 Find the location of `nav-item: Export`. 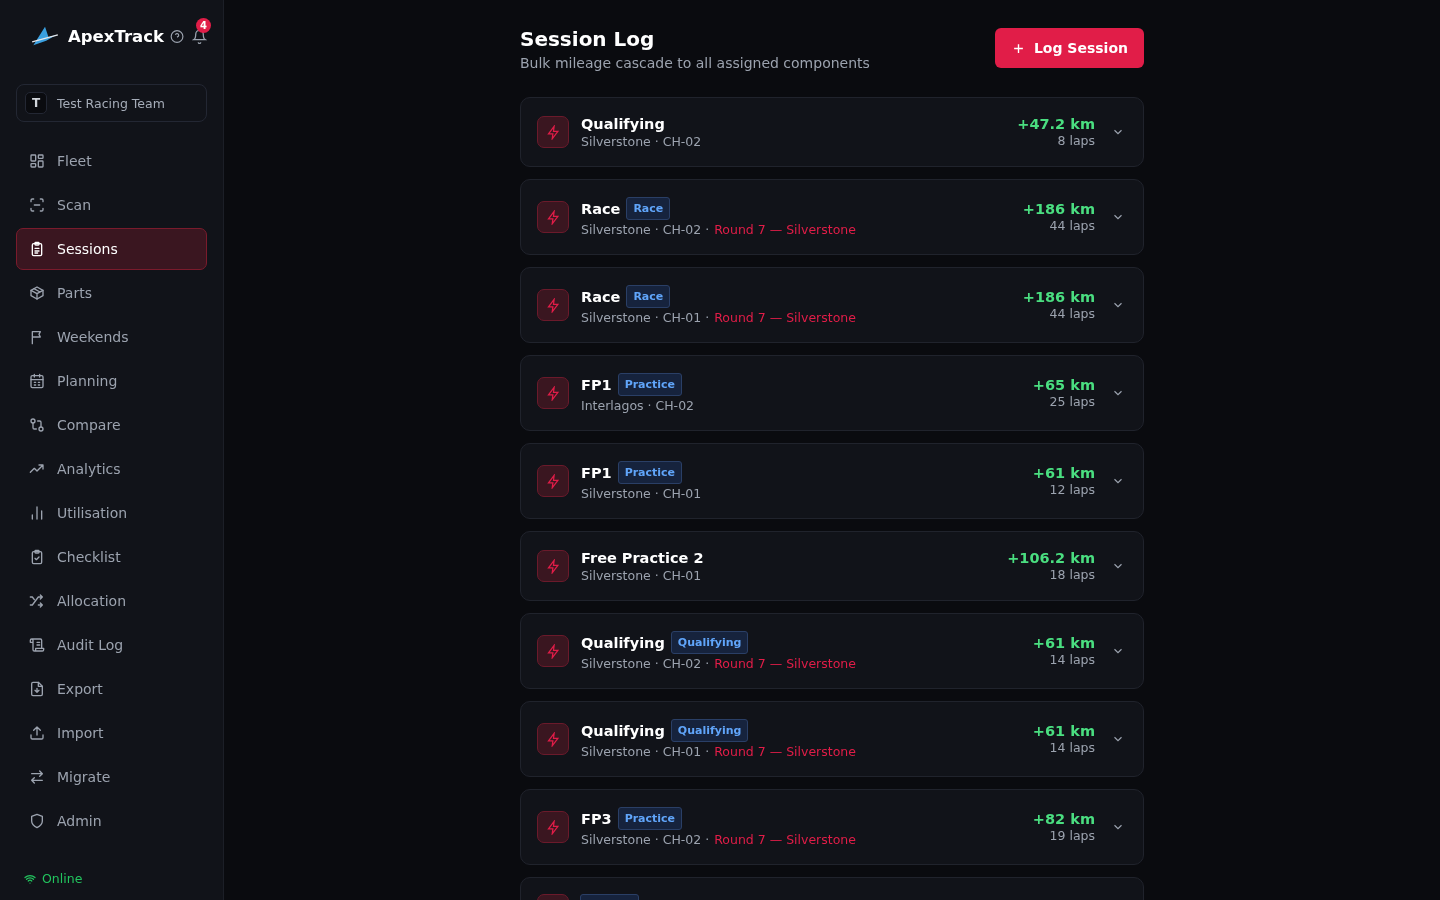

nav-item: Export is located at coordinates (111, 689).